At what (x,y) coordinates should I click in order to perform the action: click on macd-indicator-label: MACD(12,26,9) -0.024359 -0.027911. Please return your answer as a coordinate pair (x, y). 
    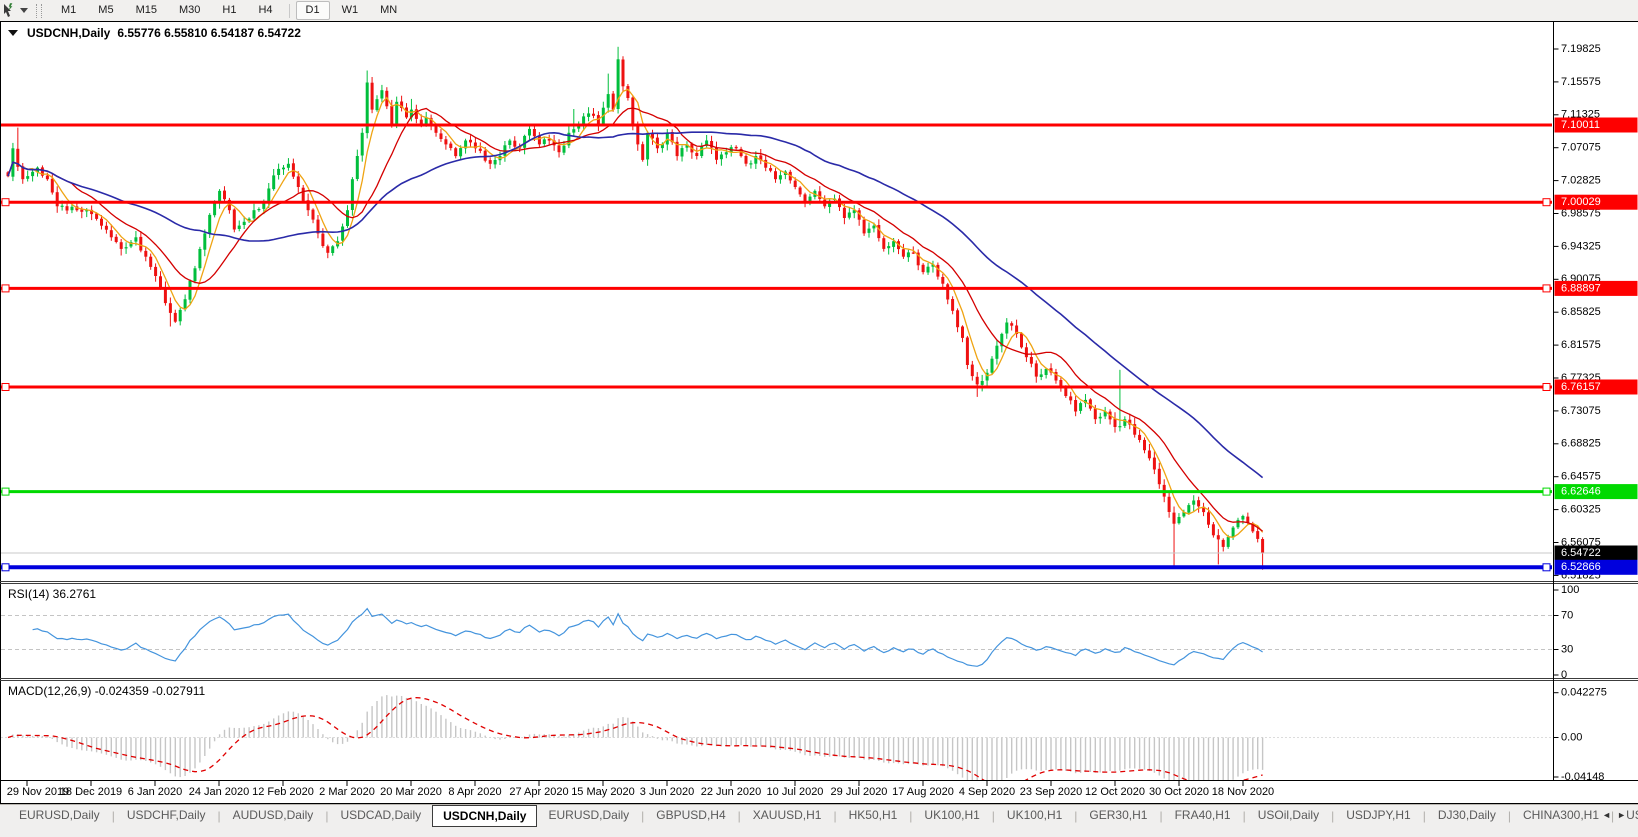
    Looking at the image, I should click on (107, 691).